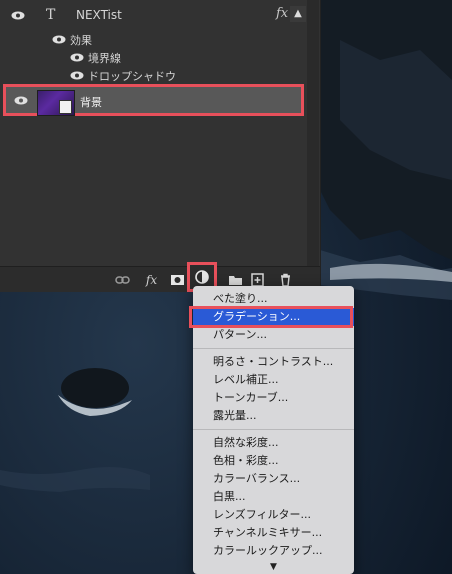  What do you see at coordinates (160, 39) in the screenshot?
I see `effects-row: 効果` at bounding box center [160, 39].